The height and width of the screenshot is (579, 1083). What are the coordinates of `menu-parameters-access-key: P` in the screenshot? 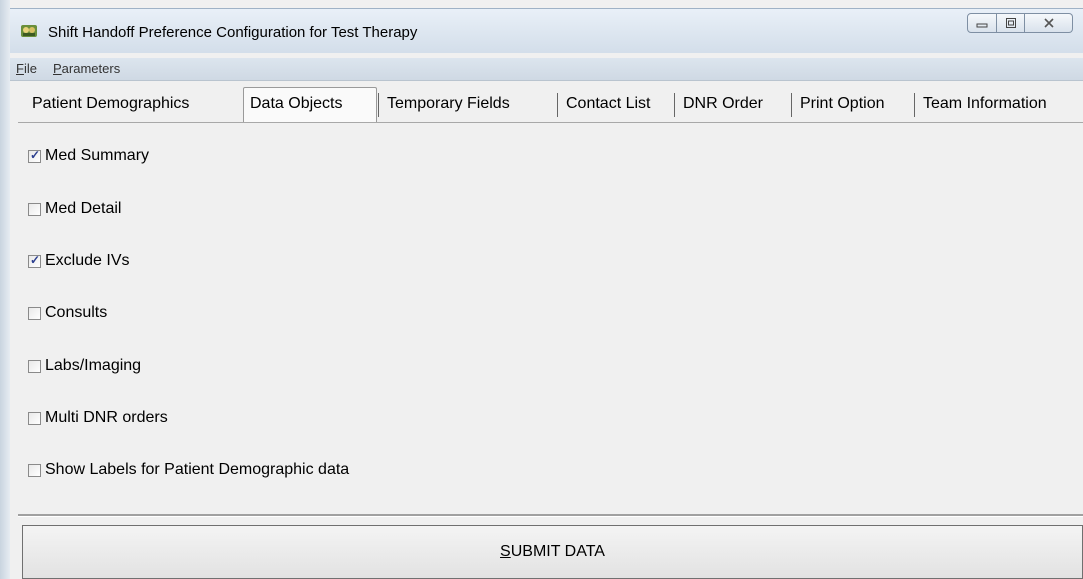 It's located at (57, 68).